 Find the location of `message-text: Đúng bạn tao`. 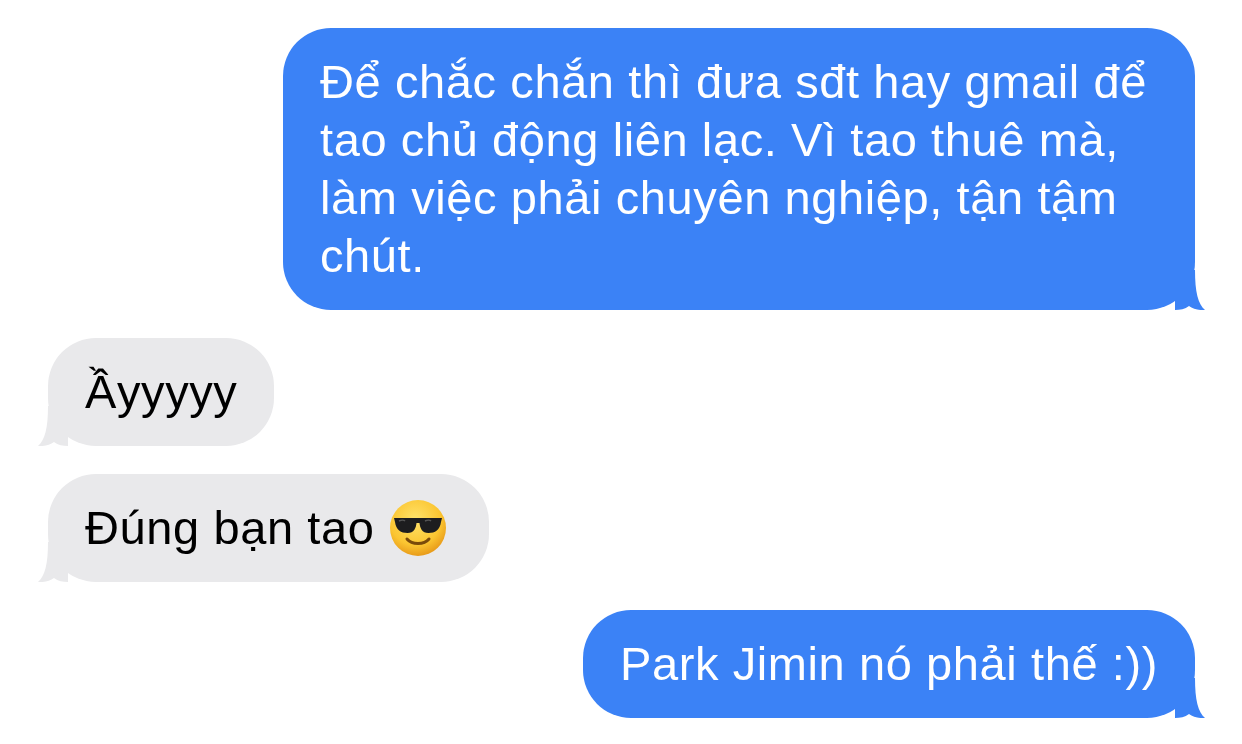

message-text: Đúng bạn tao is located at coordinates (230, 528).